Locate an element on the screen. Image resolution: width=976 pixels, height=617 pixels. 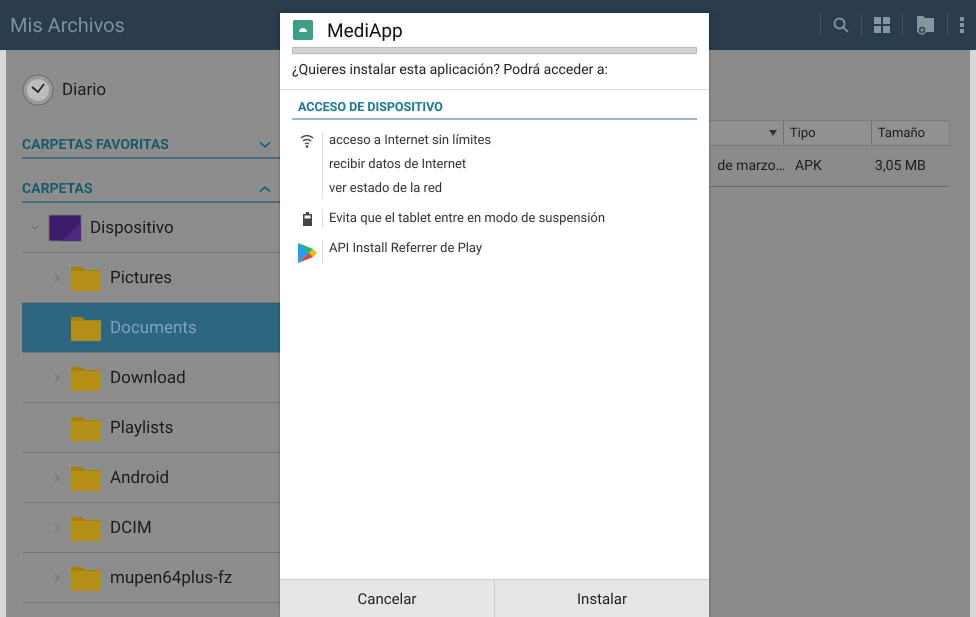
folder-tree-item: Playlists is located at coordinates (151, 428).